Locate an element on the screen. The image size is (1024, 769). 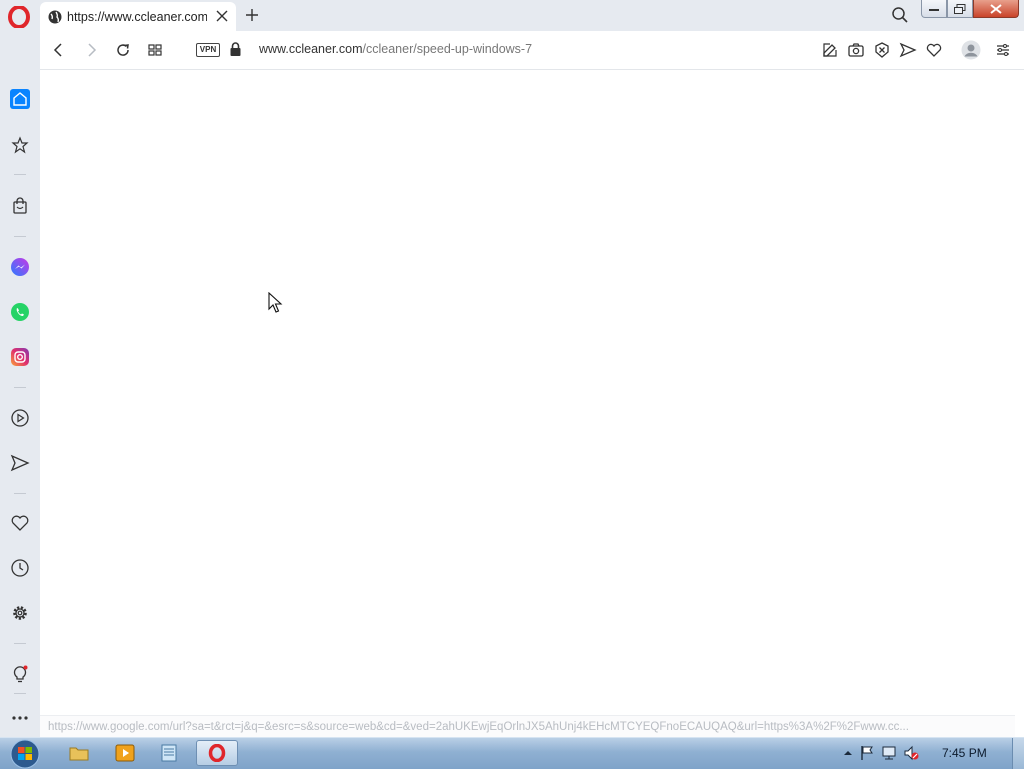
profile-avatar-icon is located at coordinates (971, 50).